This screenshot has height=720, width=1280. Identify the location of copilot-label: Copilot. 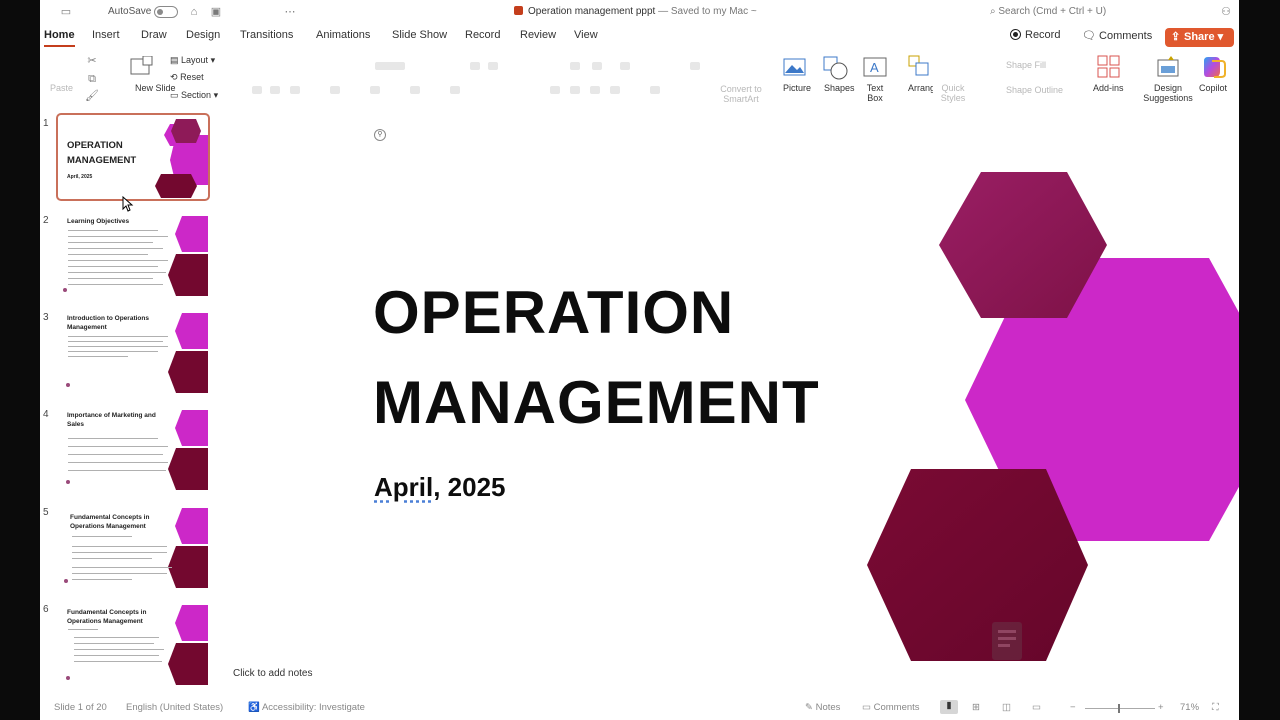
(1213, 88).